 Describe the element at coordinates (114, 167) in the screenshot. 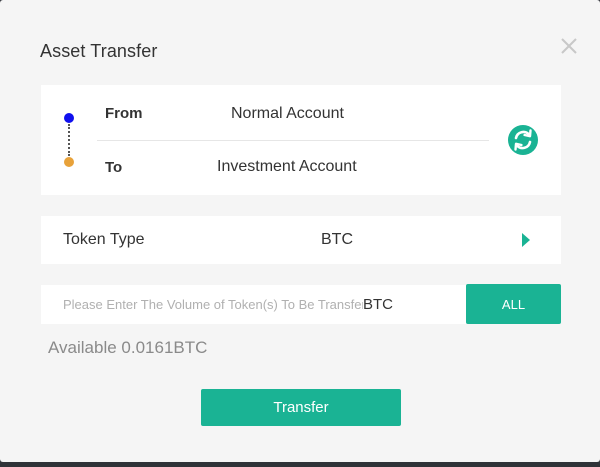

I see `to-label: To` at that location.